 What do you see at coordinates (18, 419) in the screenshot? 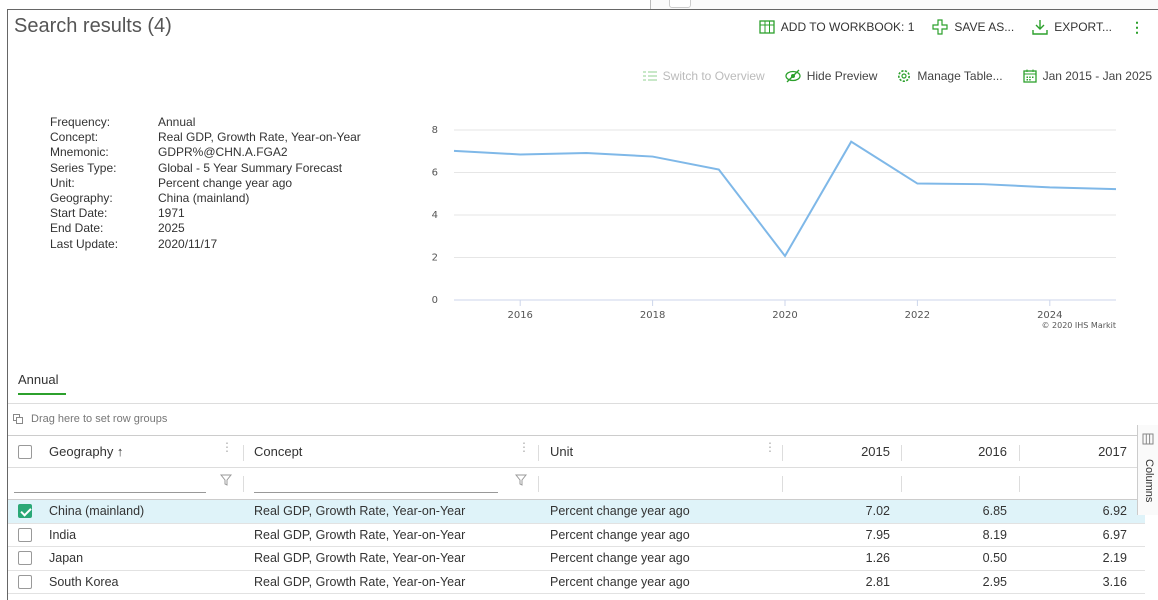
I see `row-group-icon` at bounding box center [18, 419].